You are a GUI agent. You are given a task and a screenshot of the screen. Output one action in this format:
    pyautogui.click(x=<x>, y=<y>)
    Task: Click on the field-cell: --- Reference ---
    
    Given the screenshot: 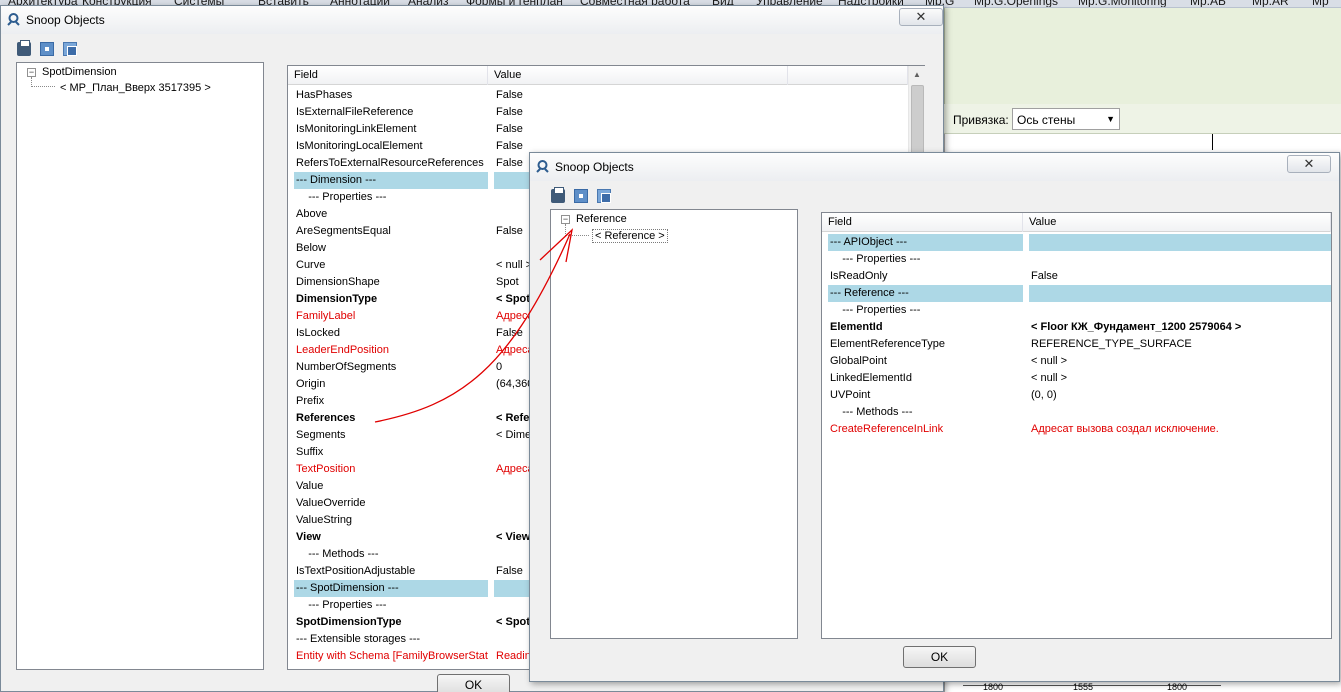 What is the action you would take?
    pyautogui.click(x=925, y=293)
    